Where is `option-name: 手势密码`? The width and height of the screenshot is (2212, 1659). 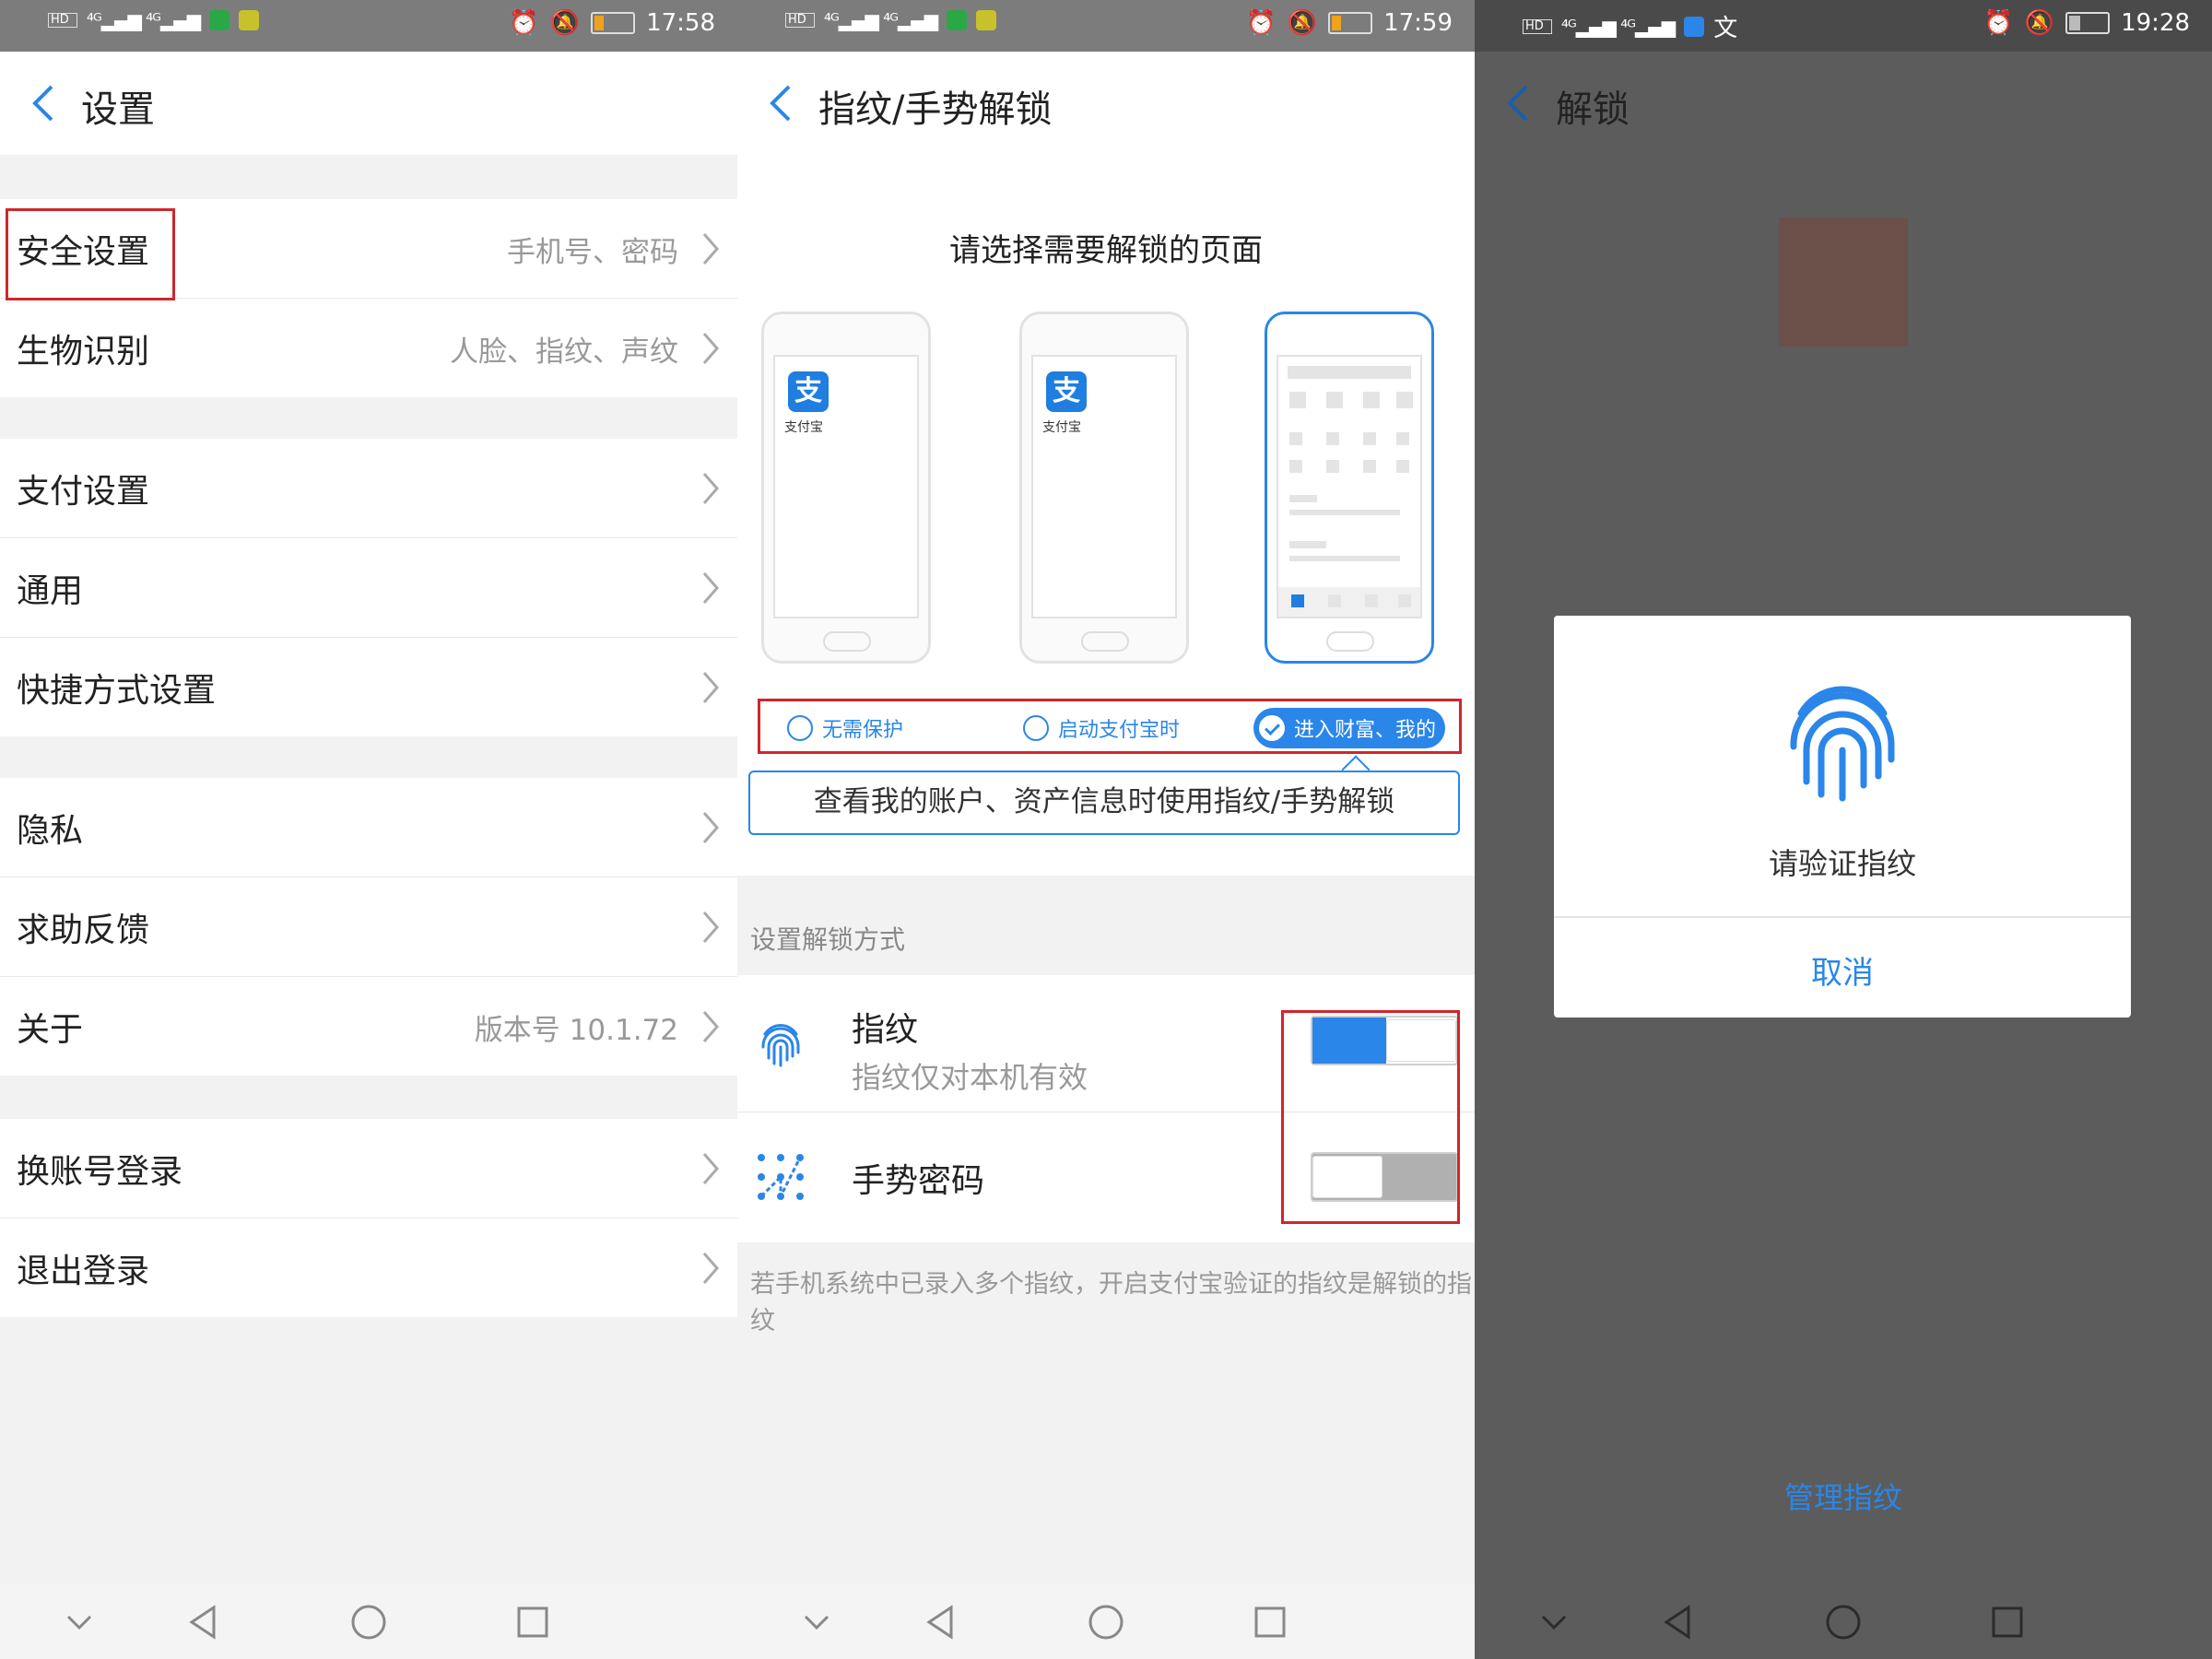 option-name: 手势密码 is located at coordinates (918, 1178).